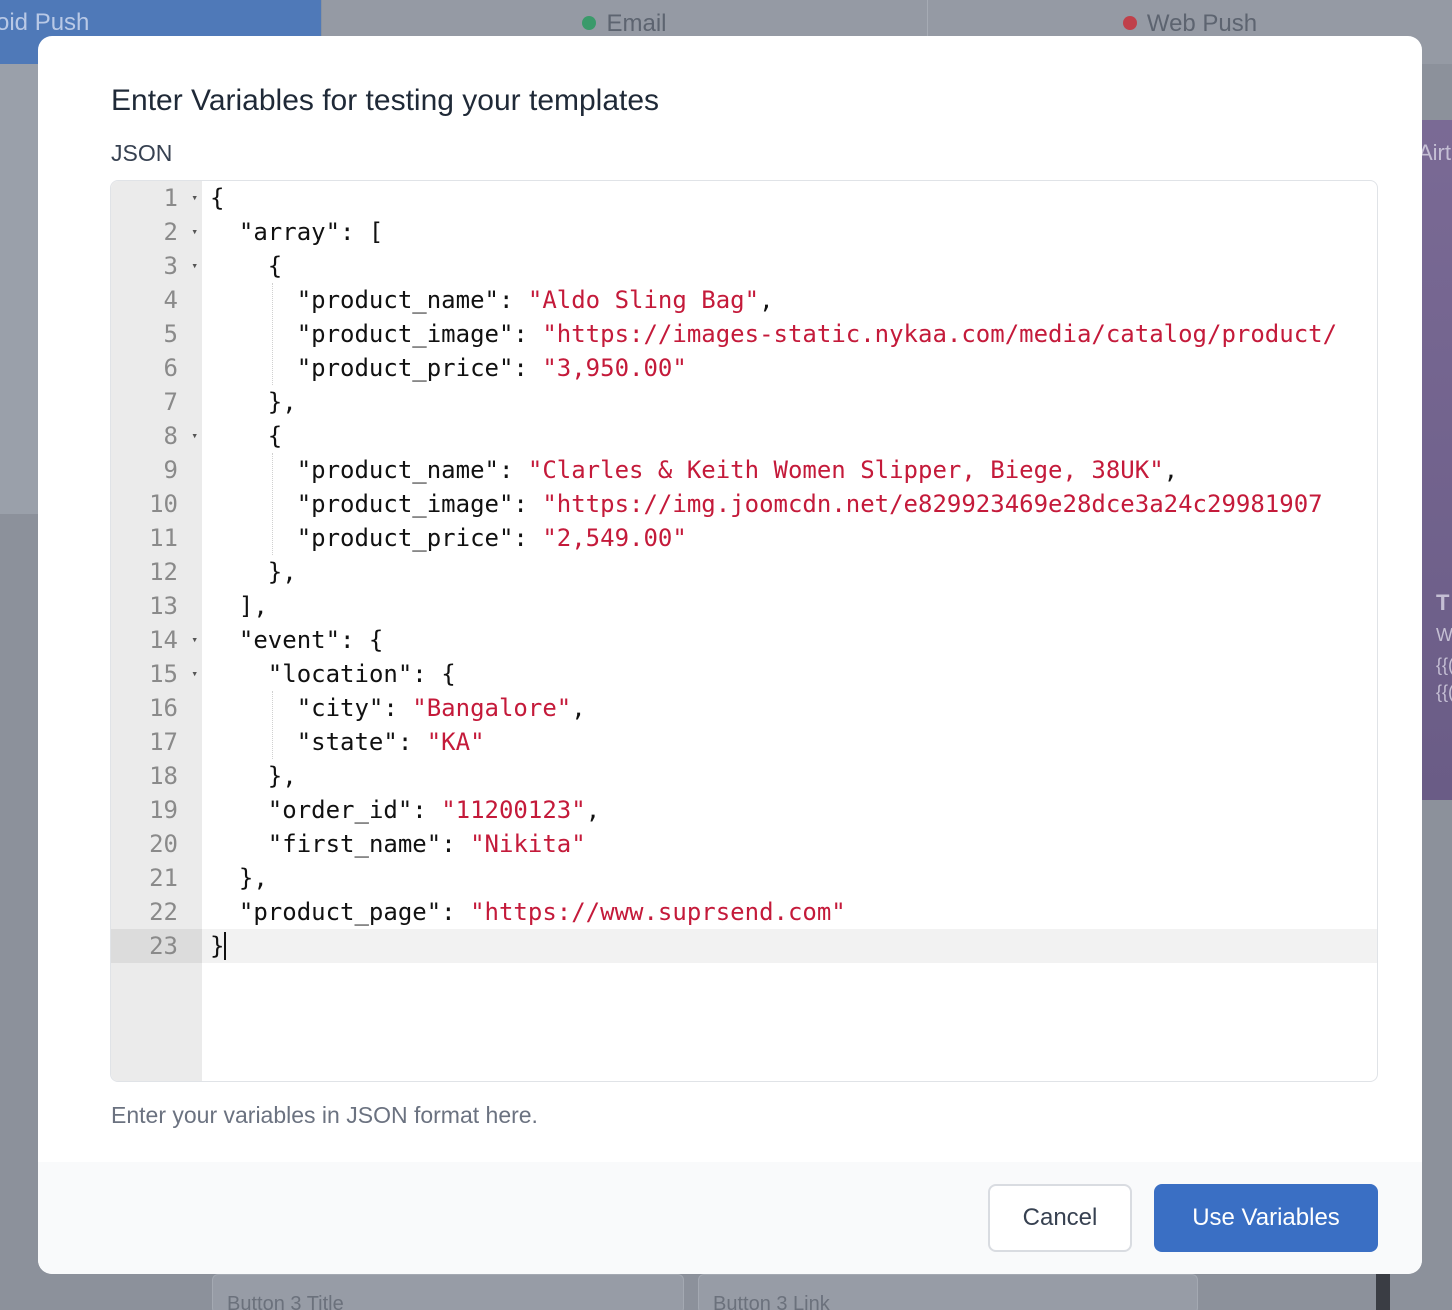  Describe the element at coordinates (170, 368) in the screenshot. I see `line-number: 6` at that location.